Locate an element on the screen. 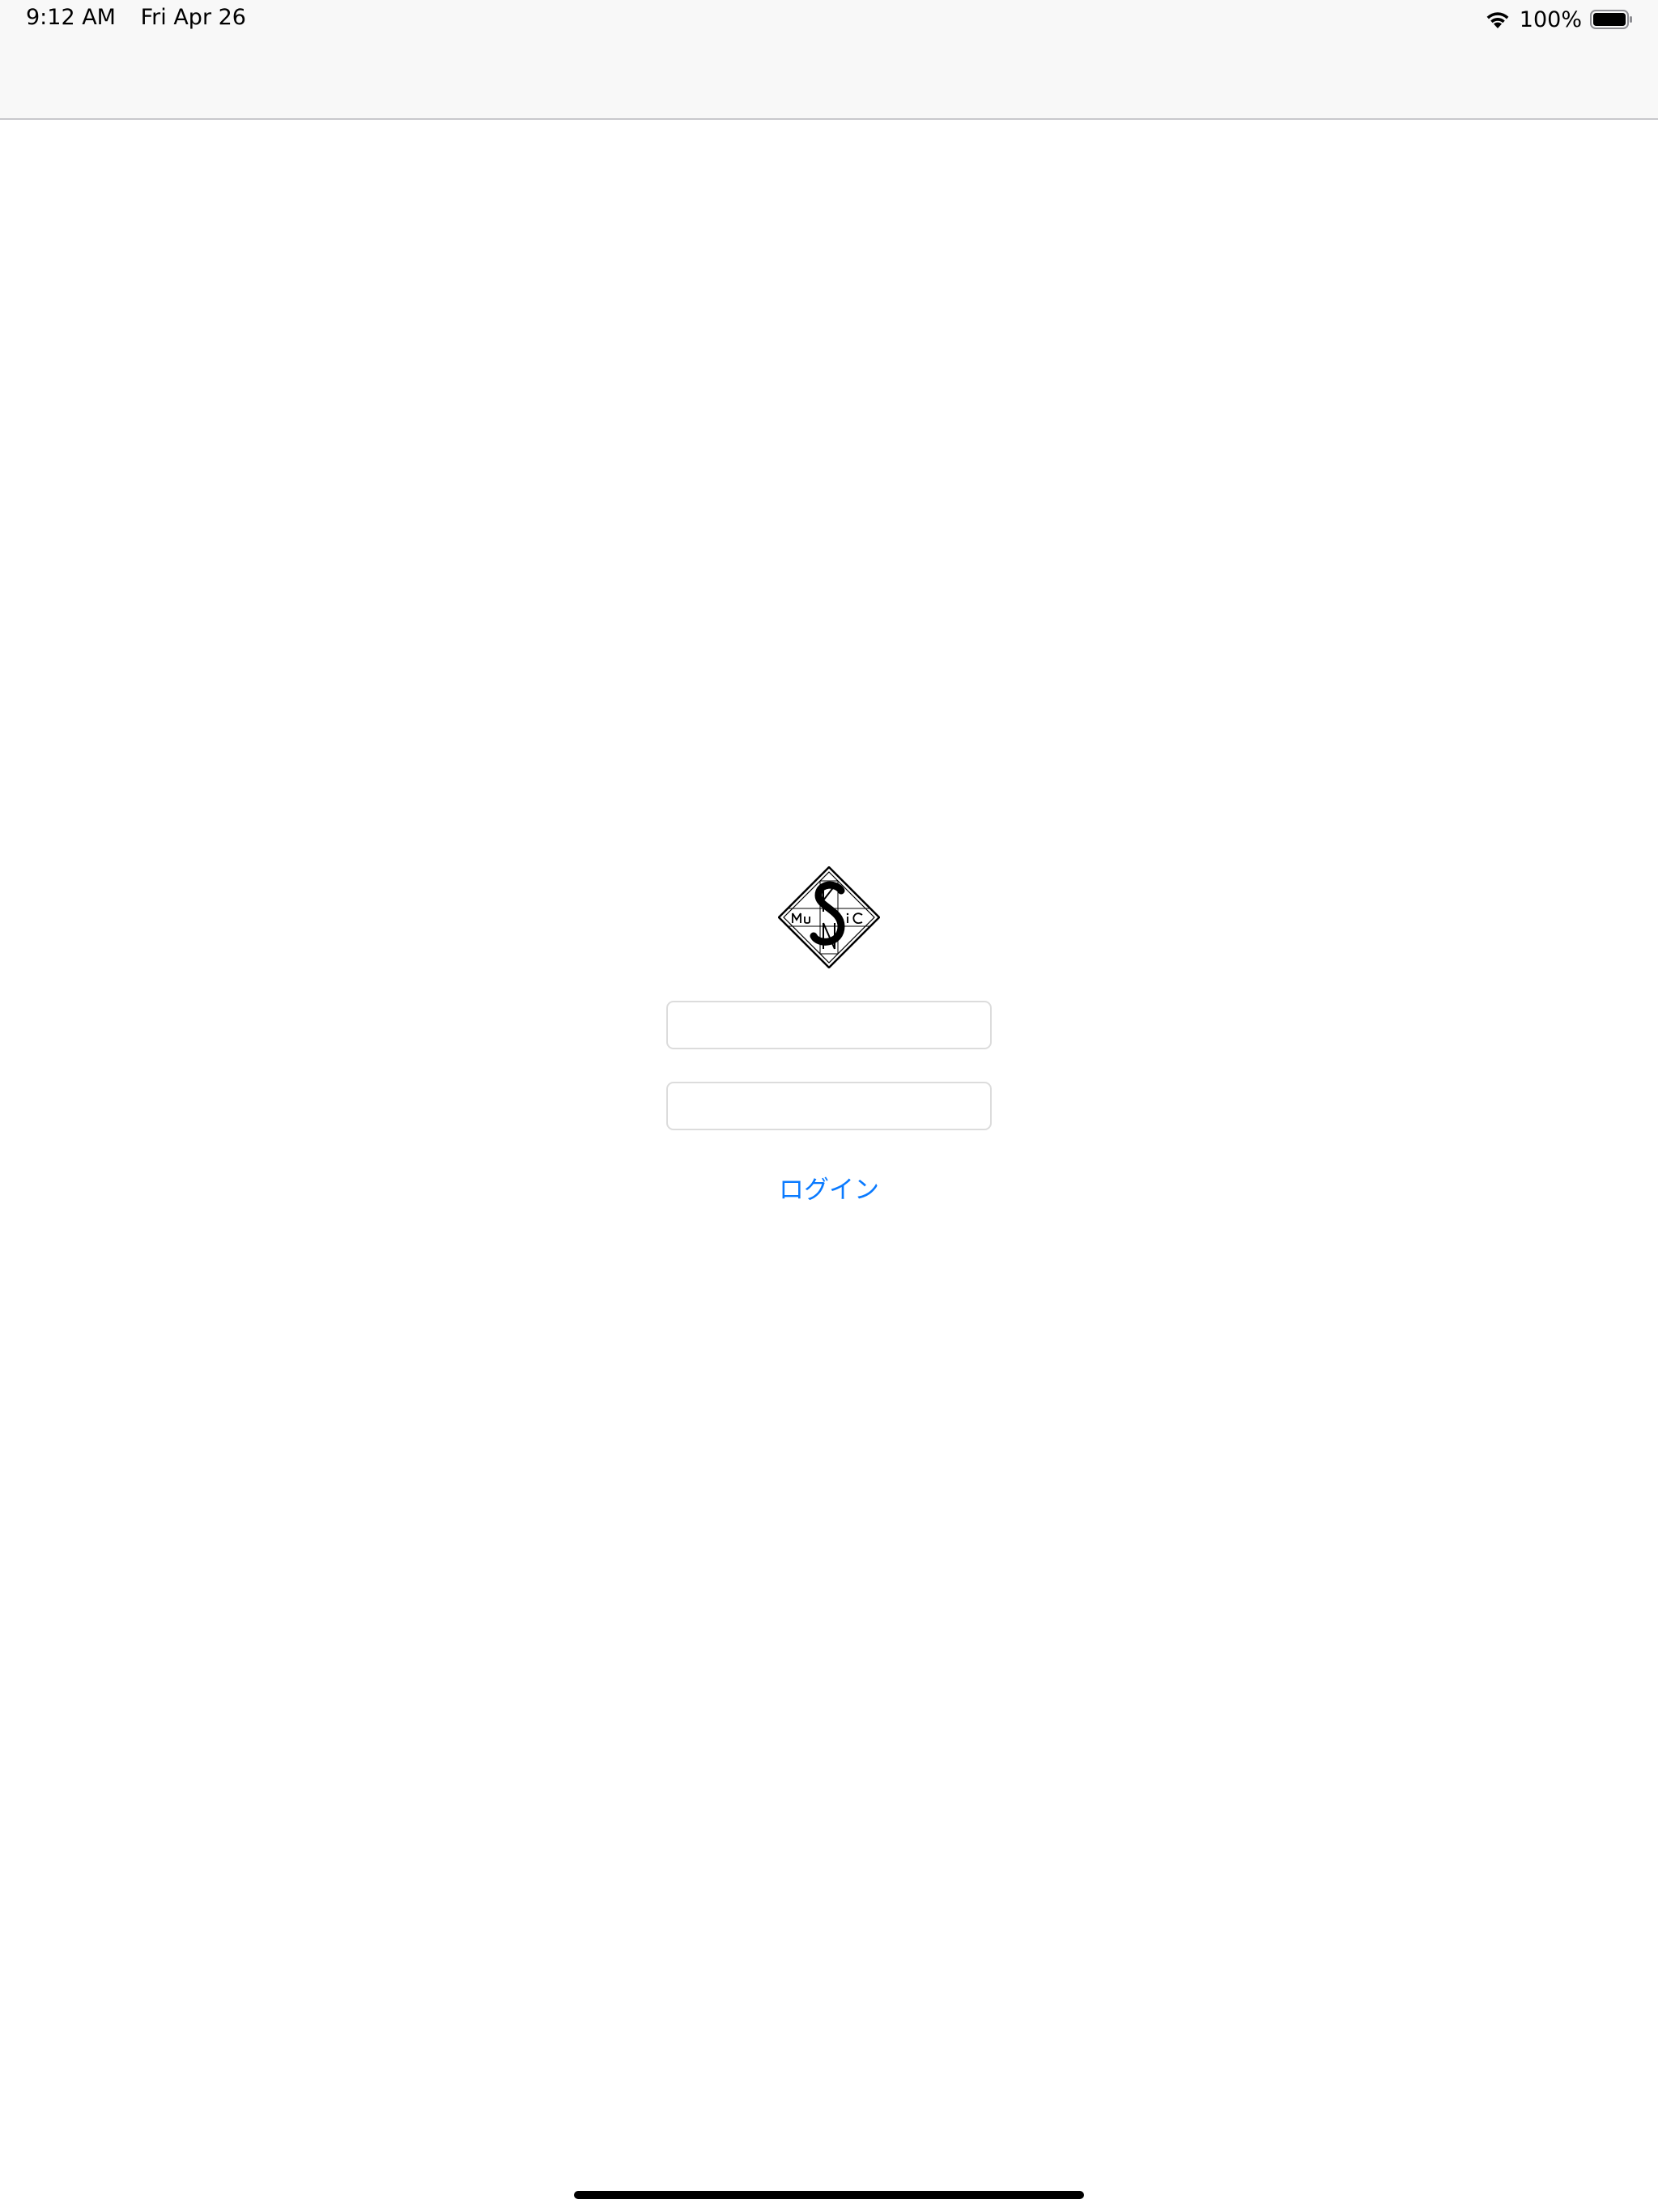 The image size is (1658, 2212). home-indicator is located at coordinates (829, 2195).